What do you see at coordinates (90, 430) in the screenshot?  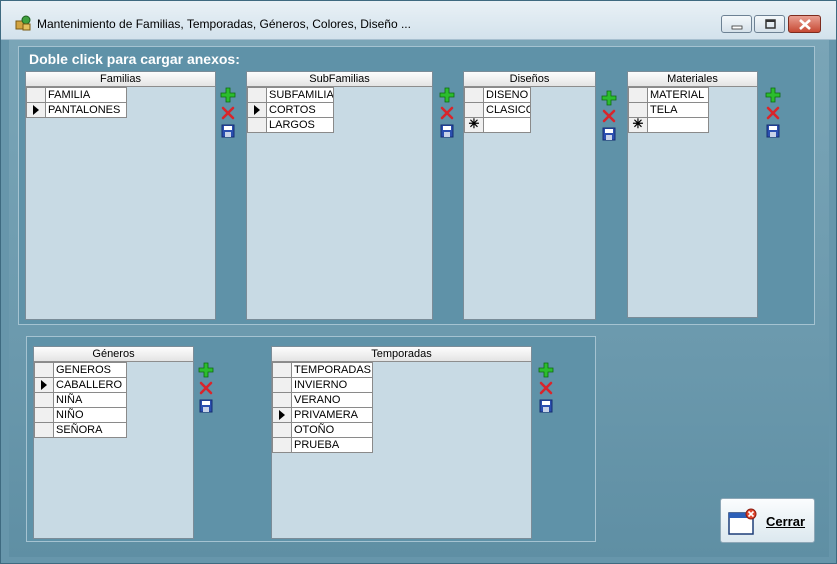 I see `generos-cell: SEÑORA` at bounding box center [90, 430].